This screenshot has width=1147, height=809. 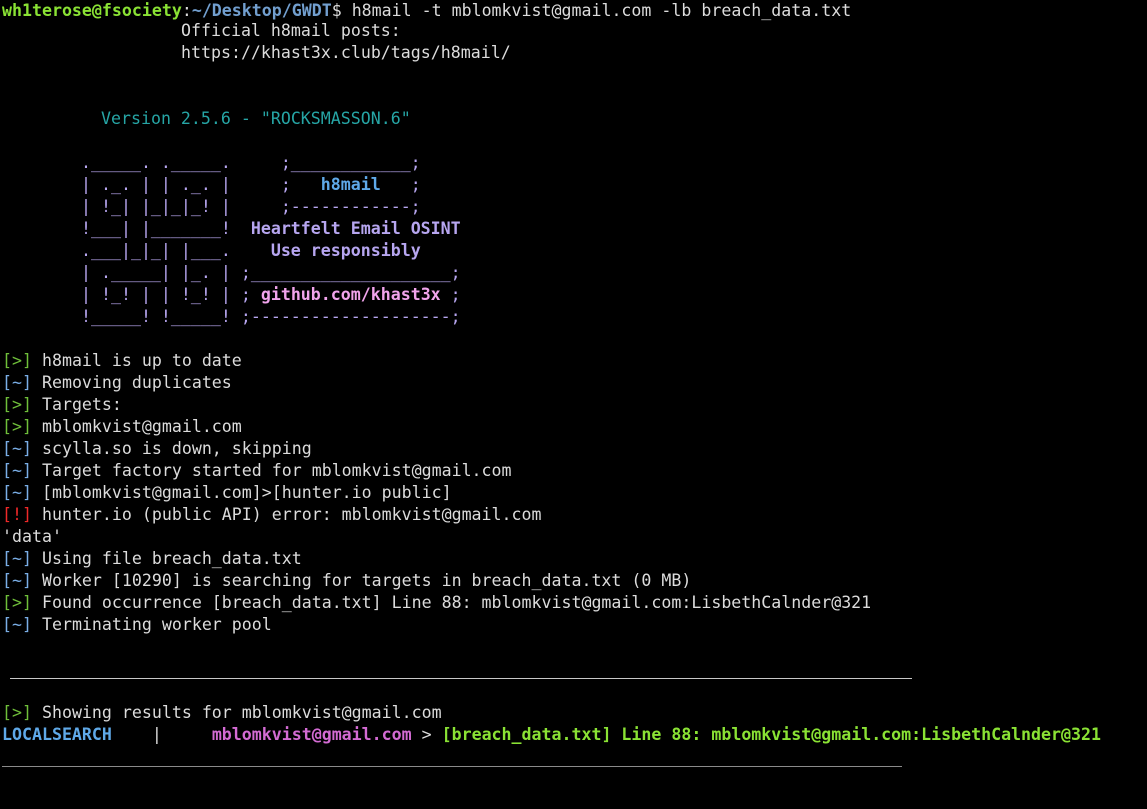 What do you see at coordinates (32, 536) in the screenshot?
I see `log-line: 'data'` at bounding box center [32, 536].